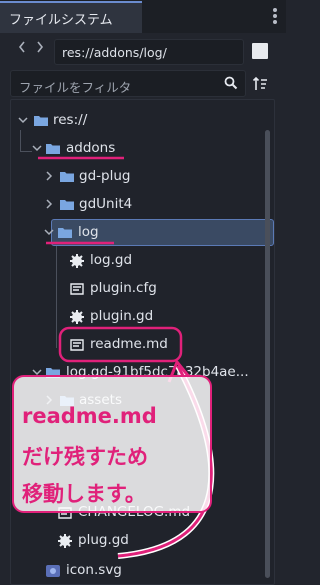 The image size is (320, 585). Describe the element at coordinates (142, 205) in the screenshot. I see `tree-item-gdunit4: gdUnit4` at that location.